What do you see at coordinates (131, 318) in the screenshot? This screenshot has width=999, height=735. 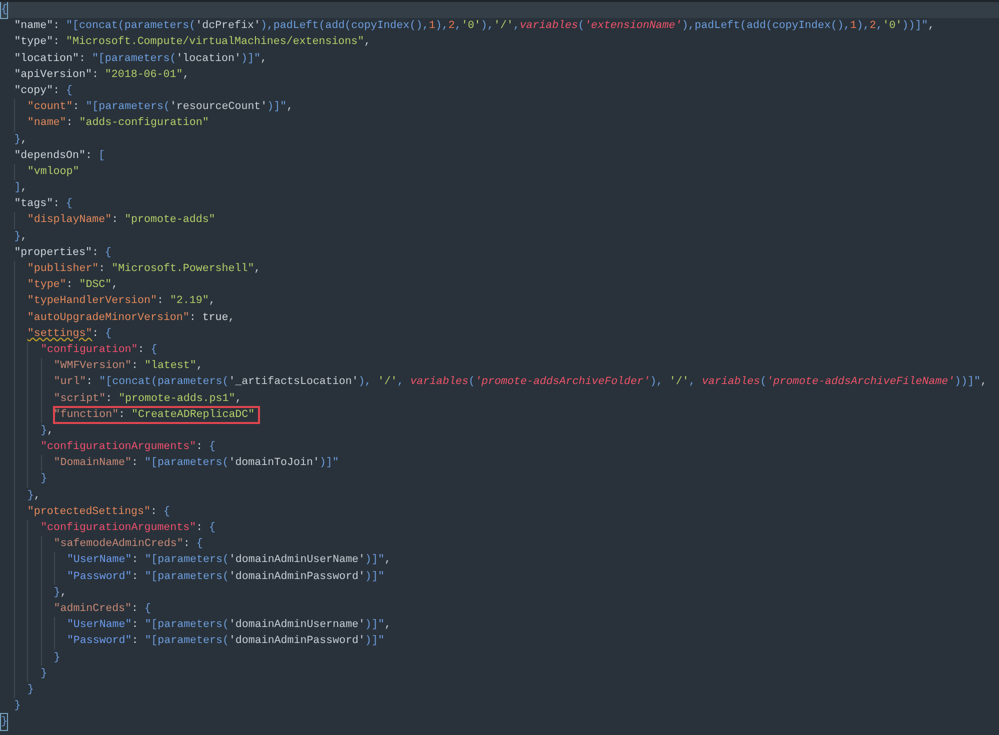 I see `code-line: "autoUpgradeMinorVersion": true,` at bounding box center [131, 318].